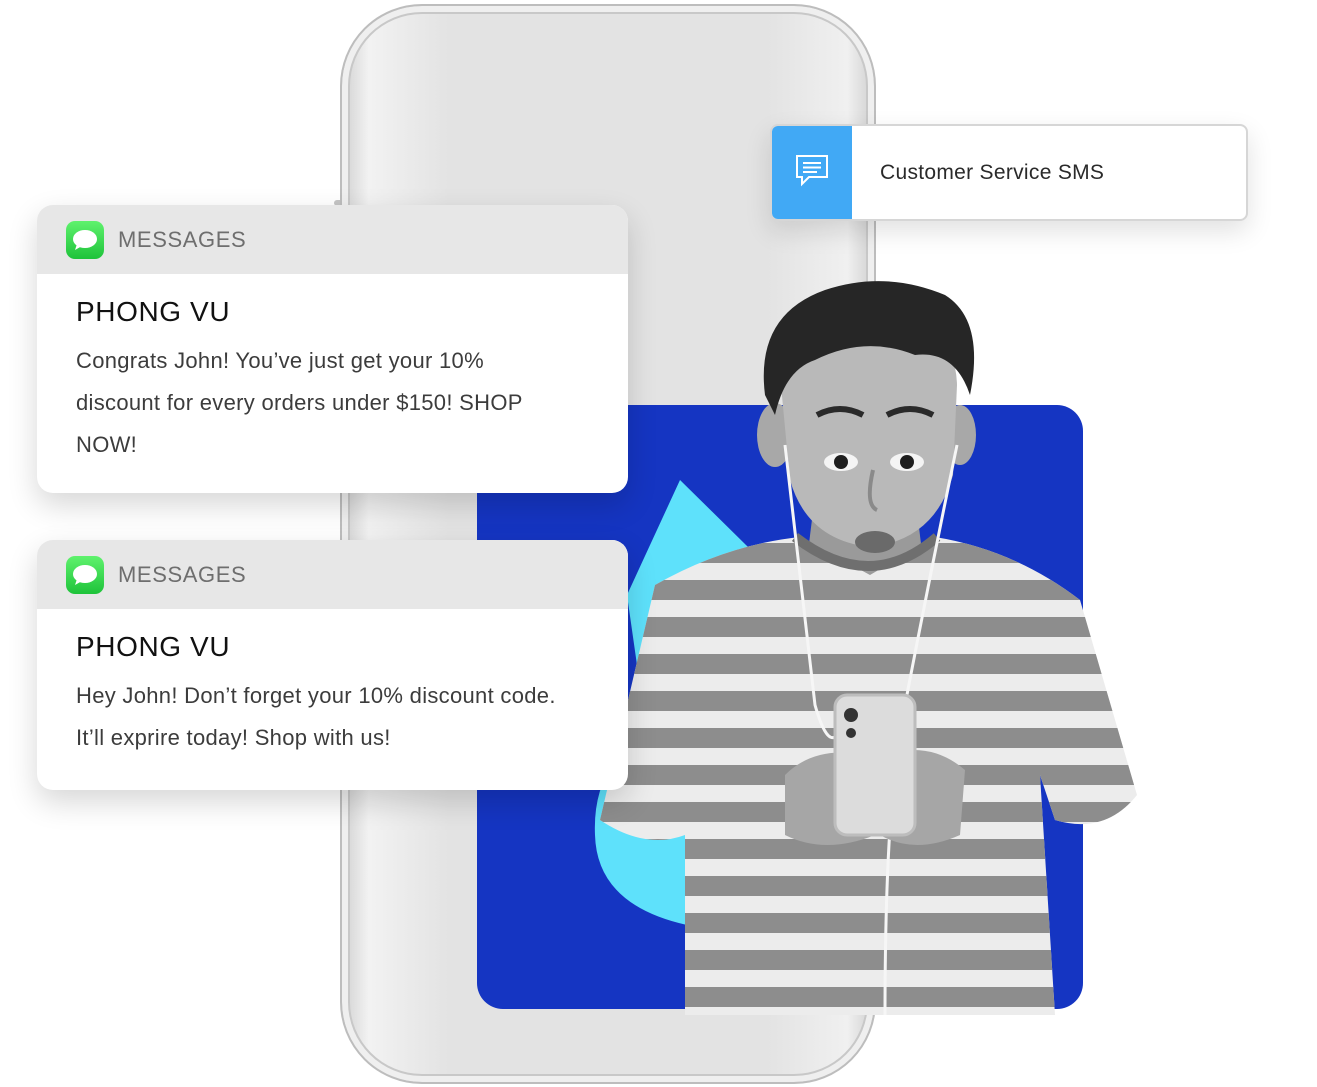  I want to click on message-bubble-icon, so click(812, 172).